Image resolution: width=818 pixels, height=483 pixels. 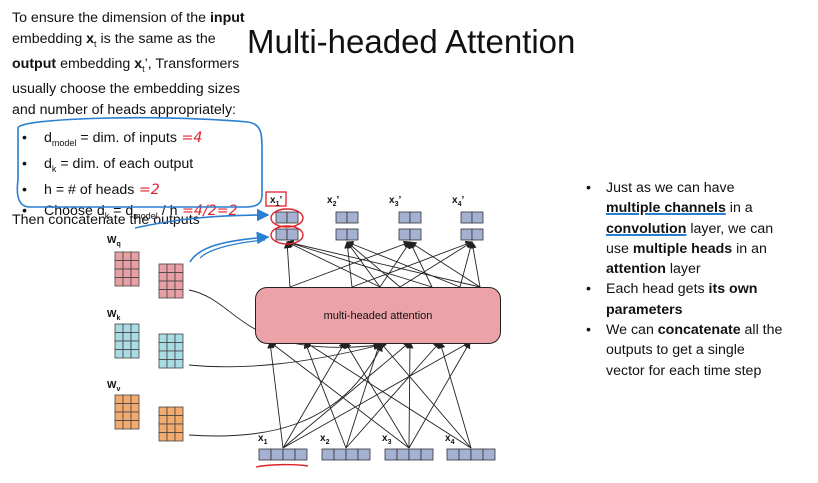 What do you see at coordinates (450, 439) in the screenshot?
I see `input-label: x4` at bounding box center [450, 439].